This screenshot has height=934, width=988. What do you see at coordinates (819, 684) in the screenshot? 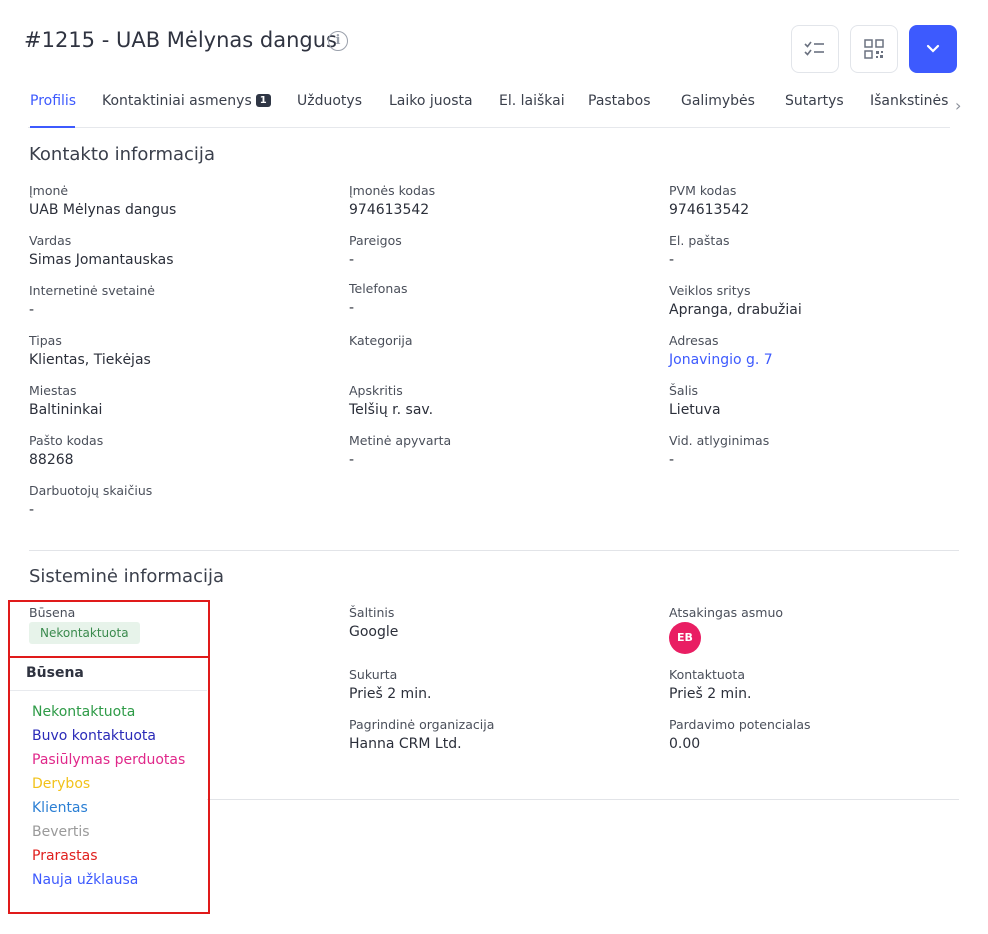
I see `field-kontaktuota: Kontaktuota Prieš 2 min.` at bounding box center [819, 684].